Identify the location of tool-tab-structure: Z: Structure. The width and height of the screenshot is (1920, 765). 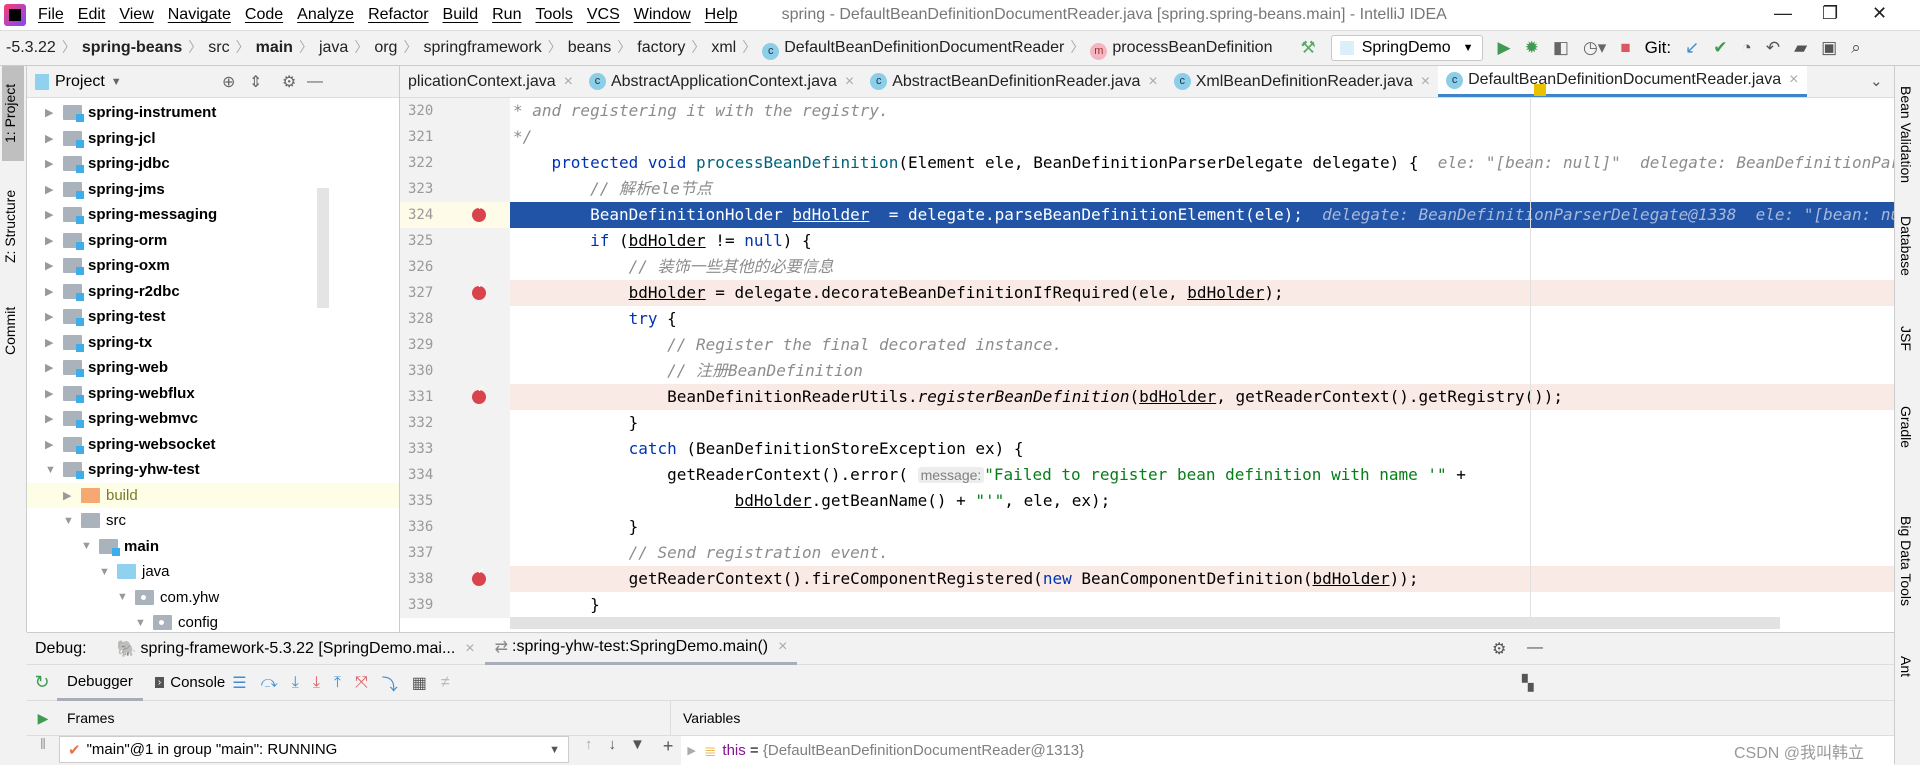
(13, 226).